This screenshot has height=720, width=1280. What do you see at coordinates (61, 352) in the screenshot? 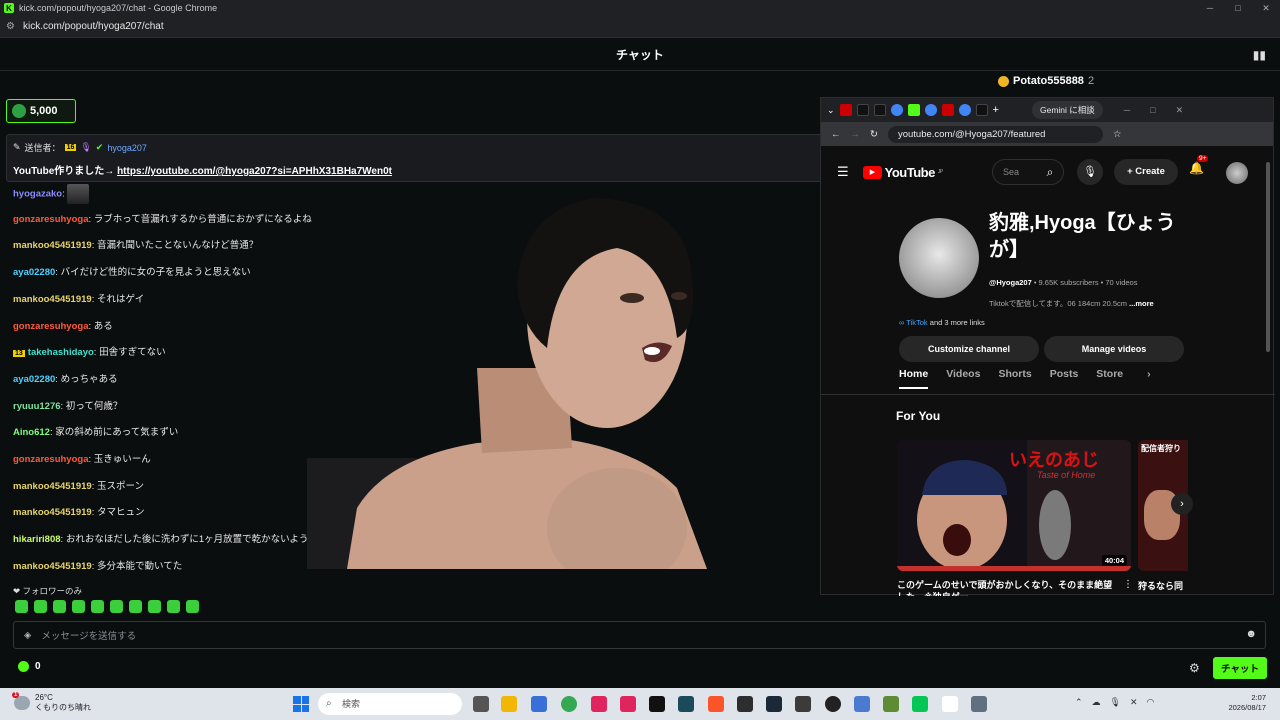
I see `chat-username: takehashidayo` at bounding box center [61, 352].